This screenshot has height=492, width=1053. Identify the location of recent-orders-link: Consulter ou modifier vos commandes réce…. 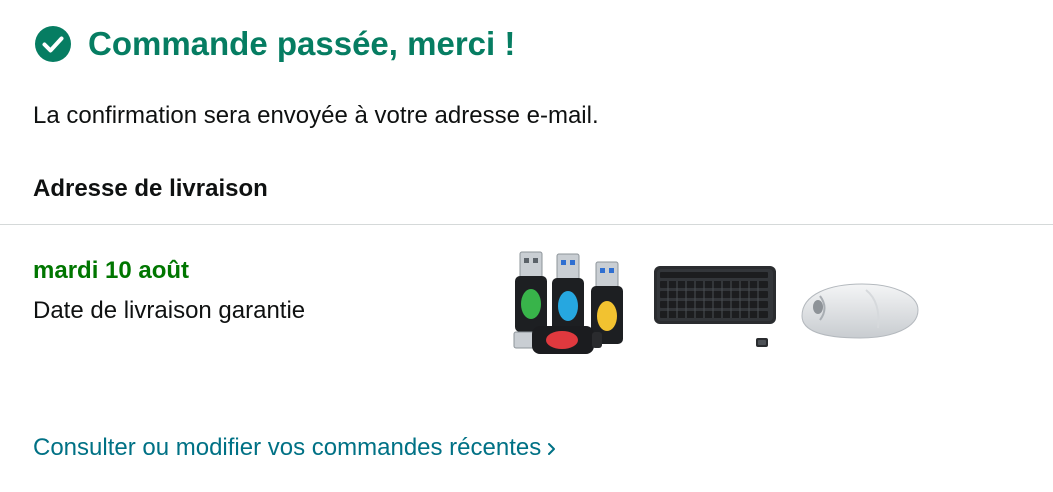
(295, 448).